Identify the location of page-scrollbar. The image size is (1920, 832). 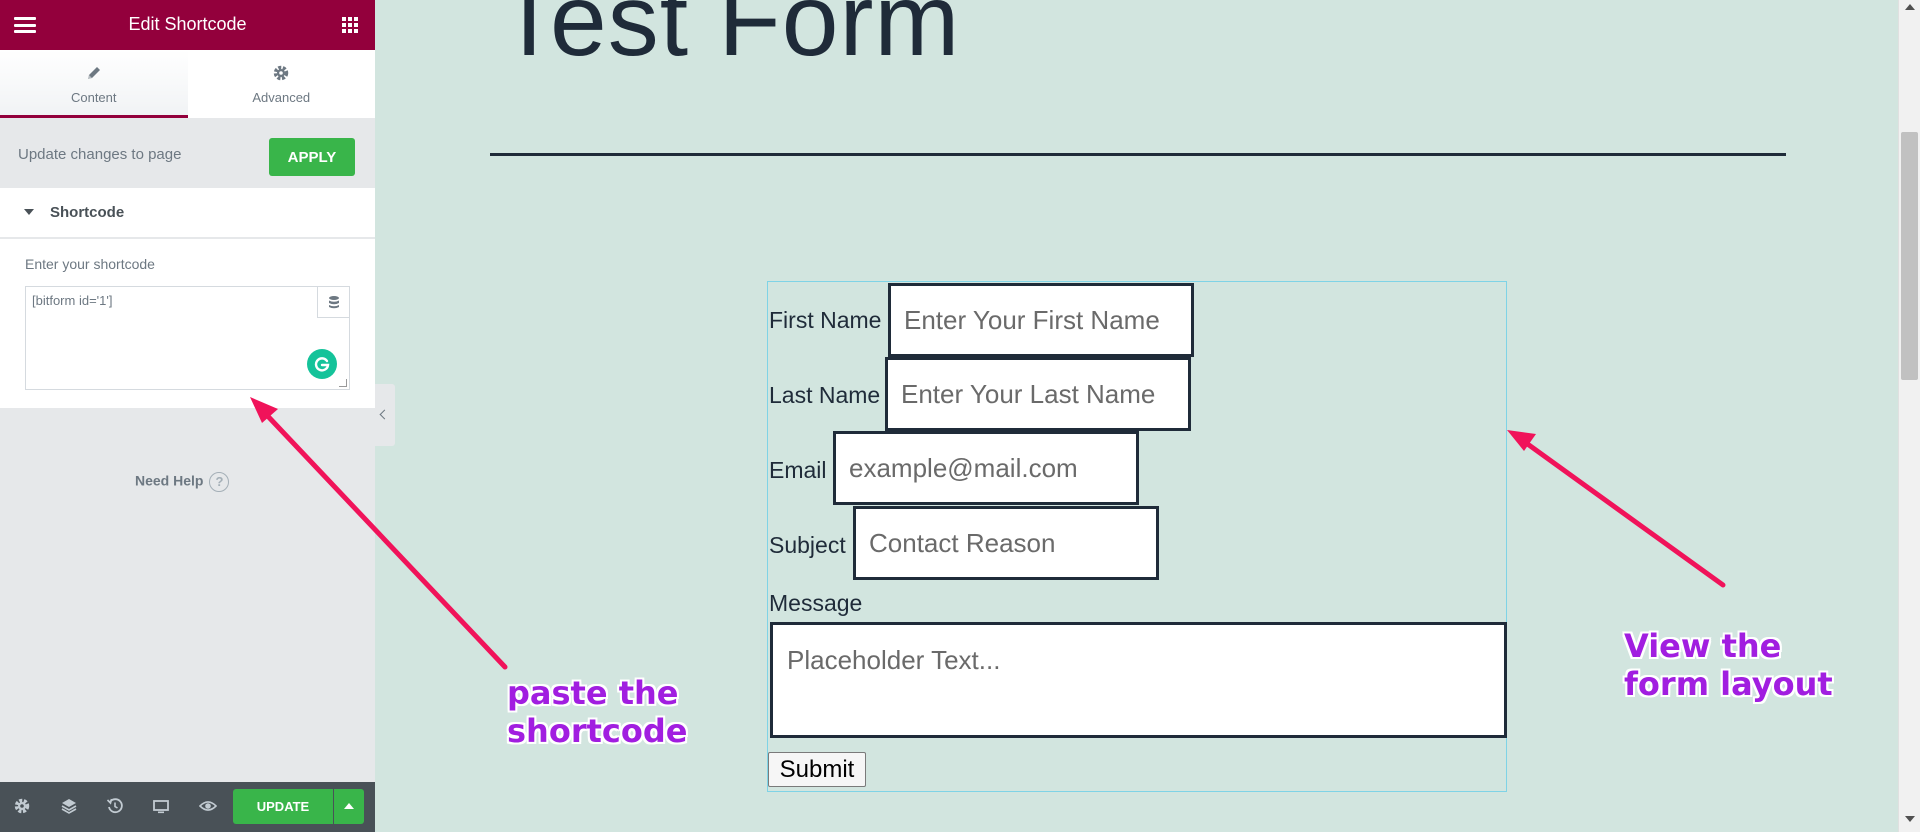
(1909, 416).